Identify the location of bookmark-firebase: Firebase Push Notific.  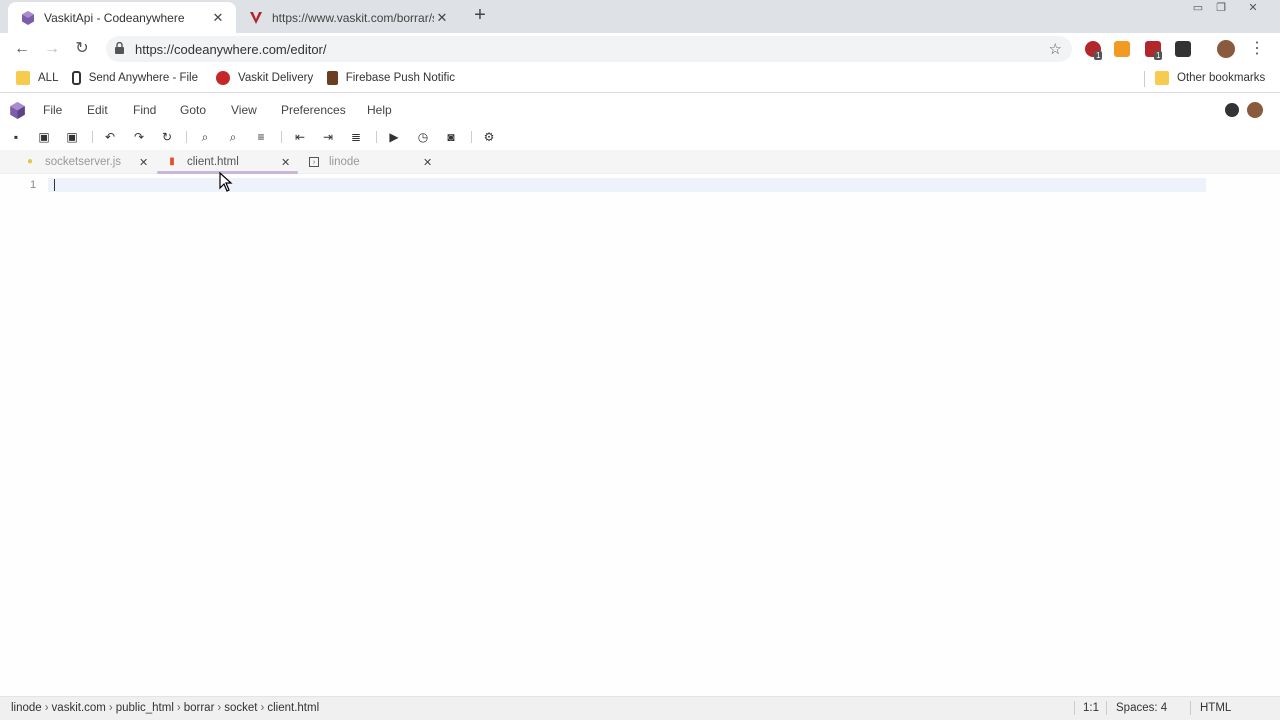
(391, 78).